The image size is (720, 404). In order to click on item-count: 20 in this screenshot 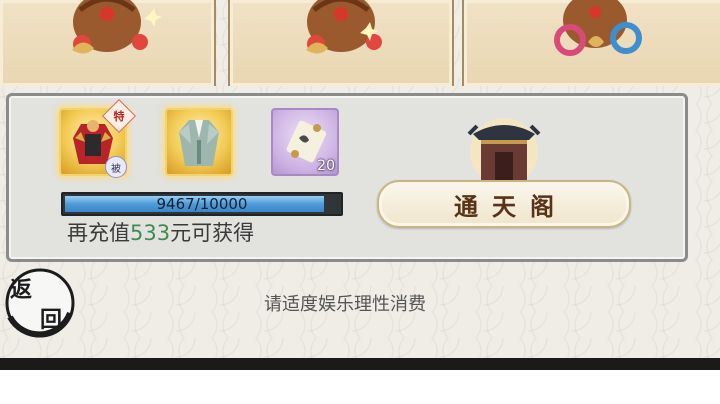, I will do `click(326, 166)`.